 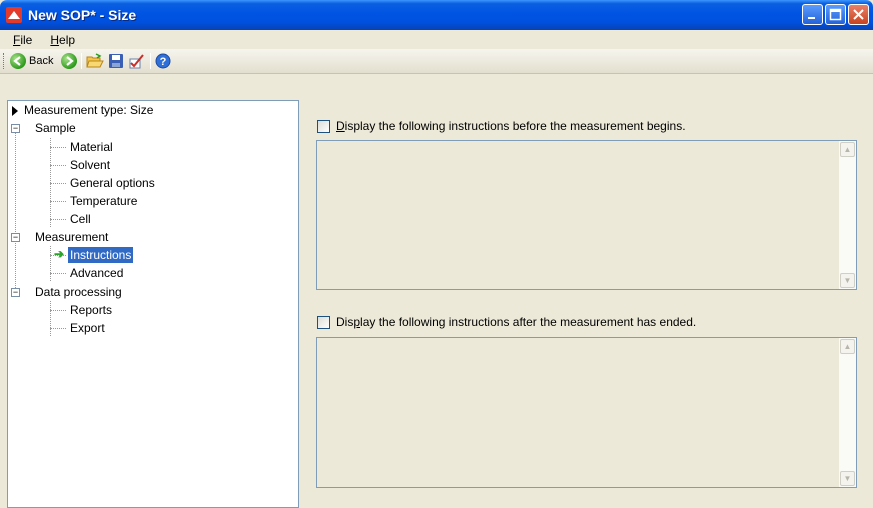 I want to click on collapse-data-processing-icon: −, so click(x=15, y=292).